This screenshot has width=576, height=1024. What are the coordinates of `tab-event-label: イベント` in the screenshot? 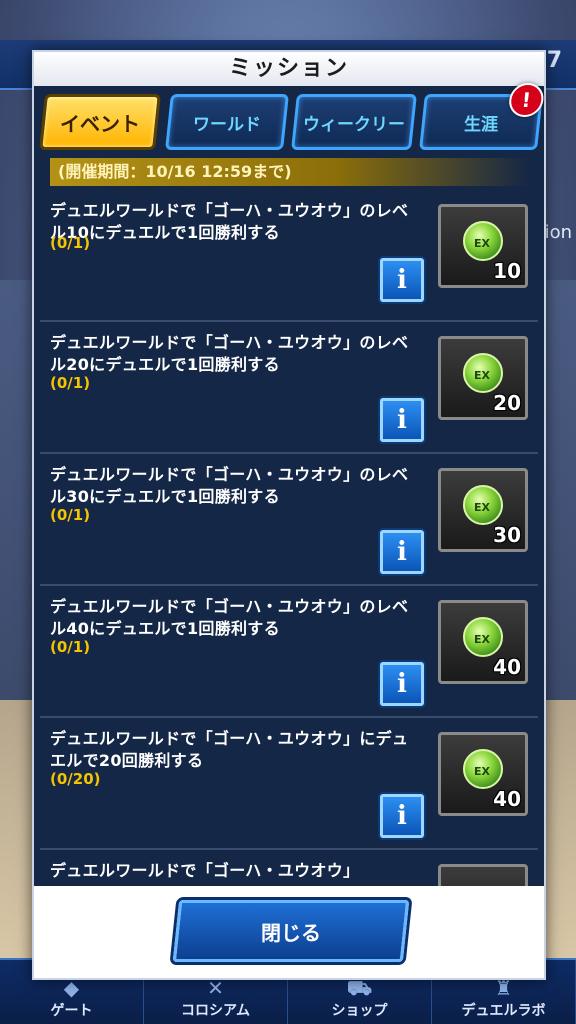 It's located at (100, 123).